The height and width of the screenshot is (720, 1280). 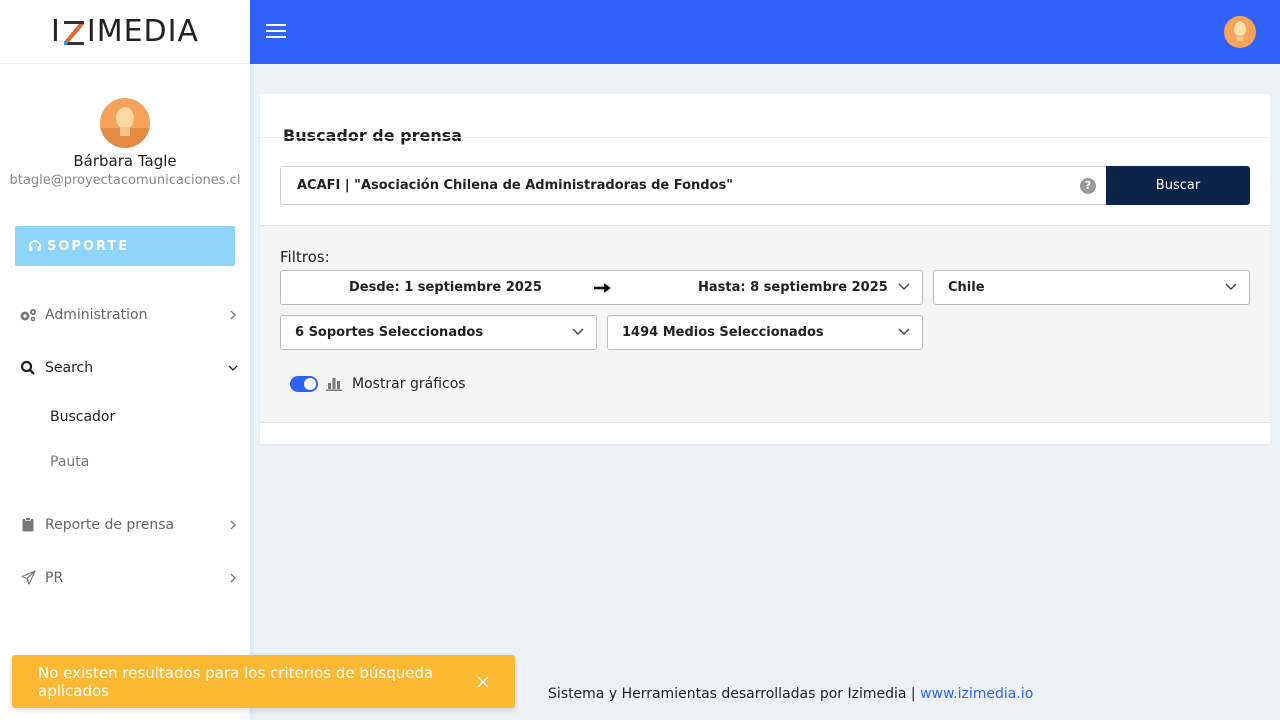 I want to click on footer-link: www.izimedia.io, so click(x=976, y=694).